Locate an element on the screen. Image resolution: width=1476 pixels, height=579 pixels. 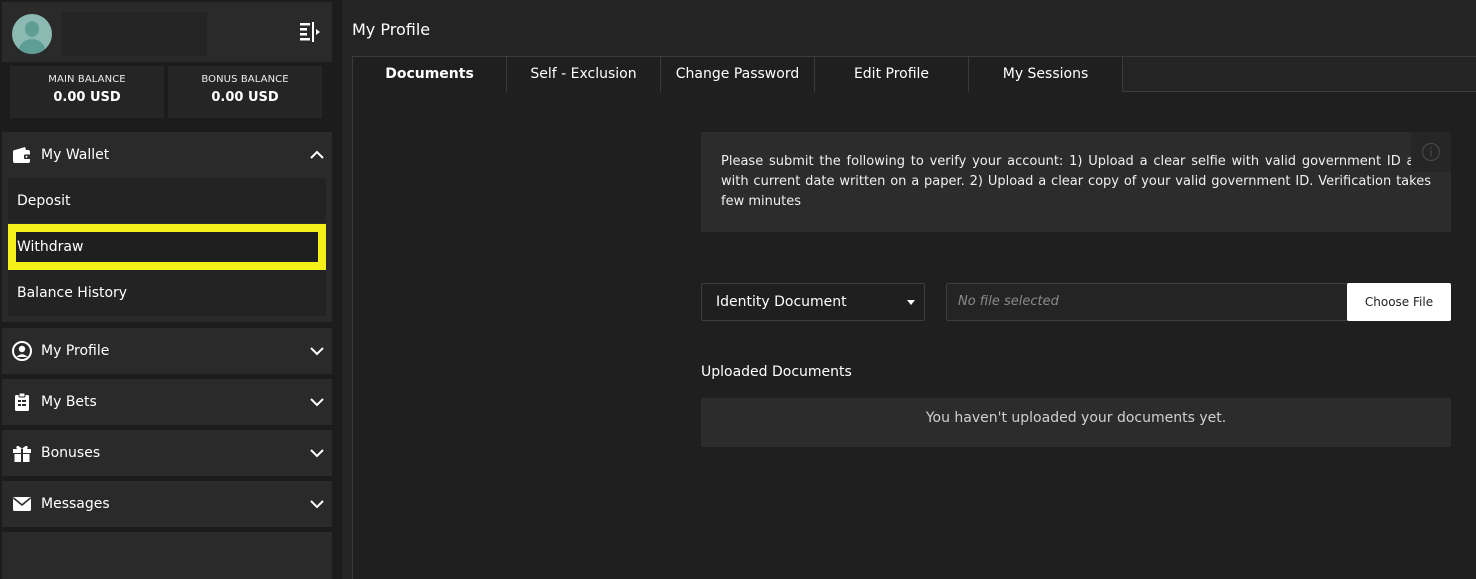
submenu-balance-history: Balance History is located at coordinates (167, 293).